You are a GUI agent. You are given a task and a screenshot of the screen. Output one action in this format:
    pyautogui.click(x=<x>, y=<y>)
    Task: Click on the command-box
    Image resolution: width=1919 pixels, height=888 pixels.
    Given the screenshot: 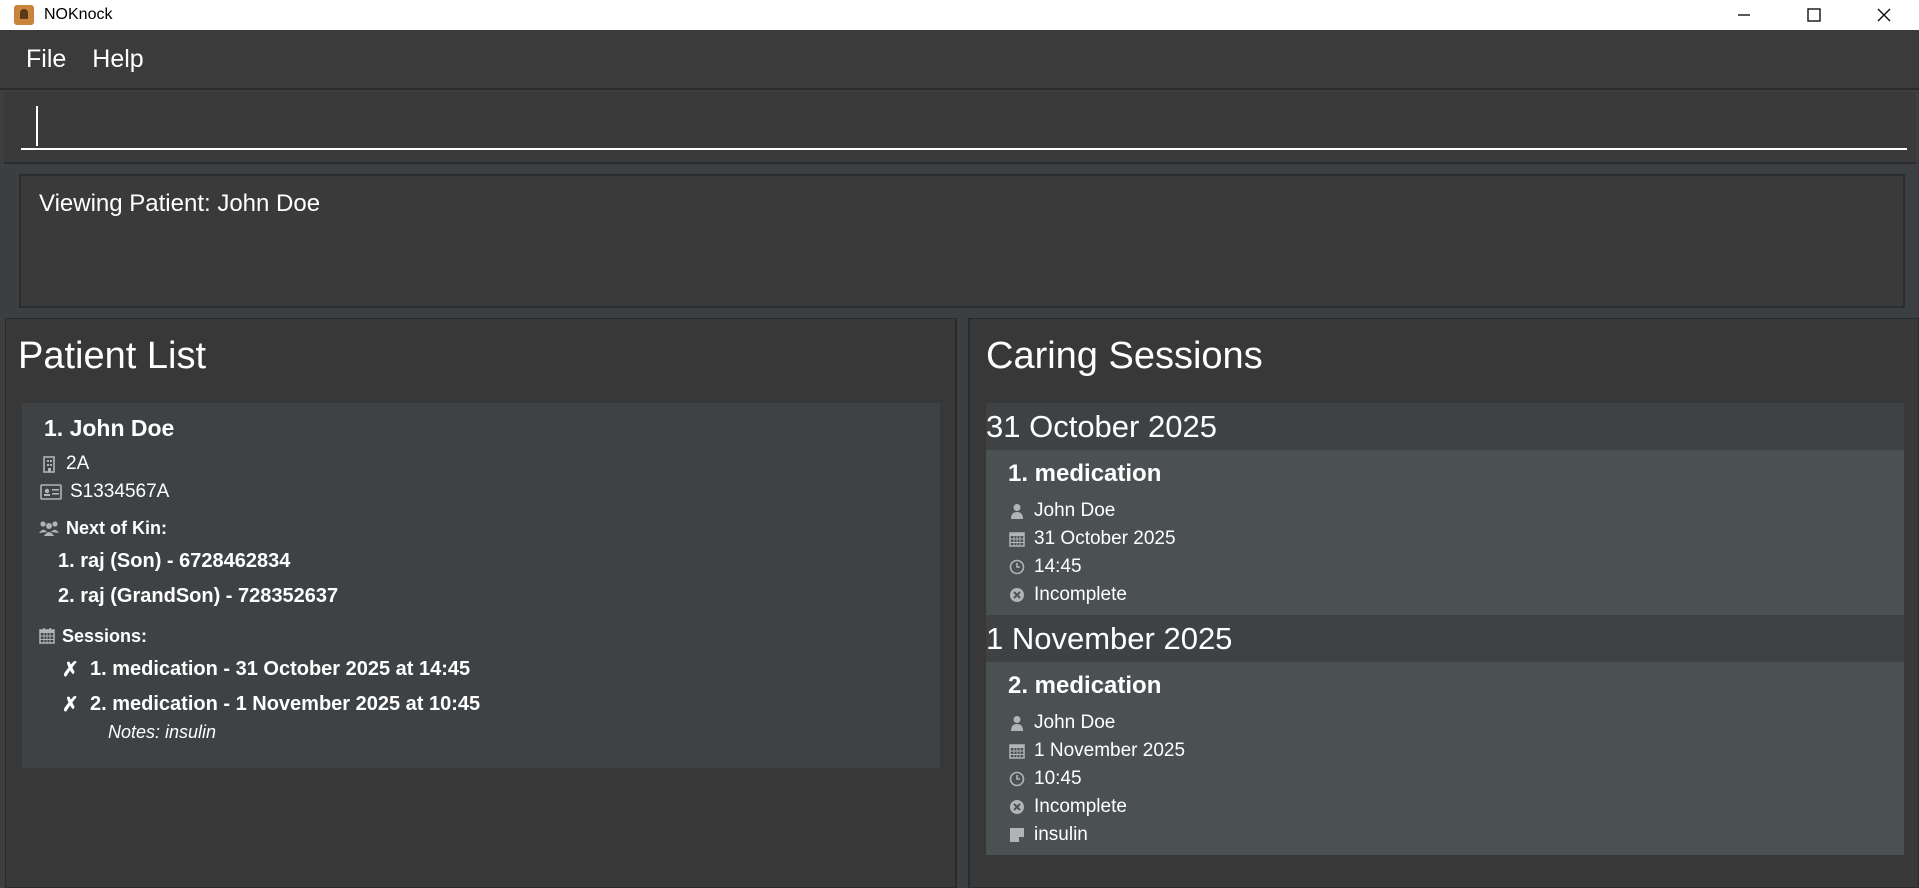 What is the action you would take?
    pyautogui.click(x=960, y=128)
    